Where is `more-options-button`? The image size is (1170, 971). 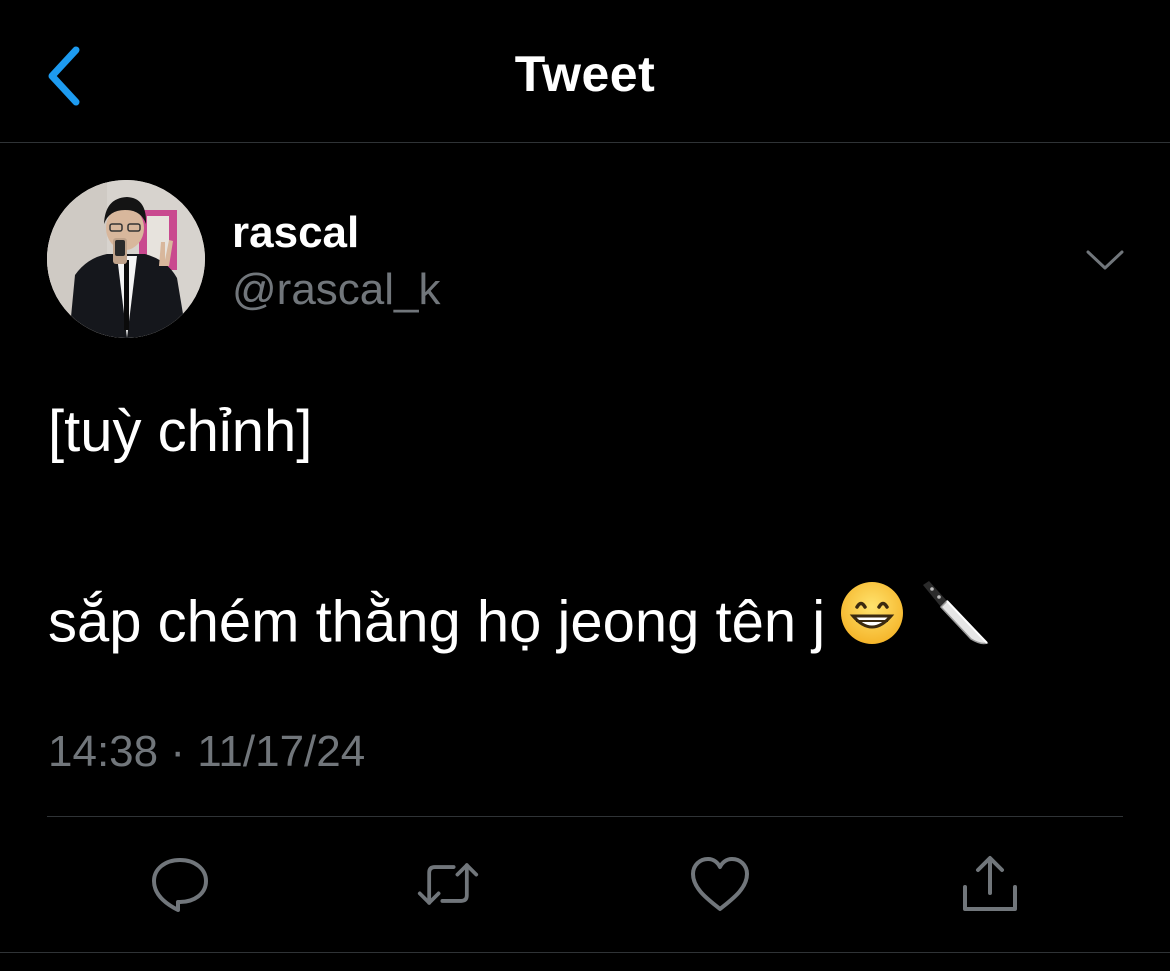
more-options-button is located at coordinates (1105, 260).